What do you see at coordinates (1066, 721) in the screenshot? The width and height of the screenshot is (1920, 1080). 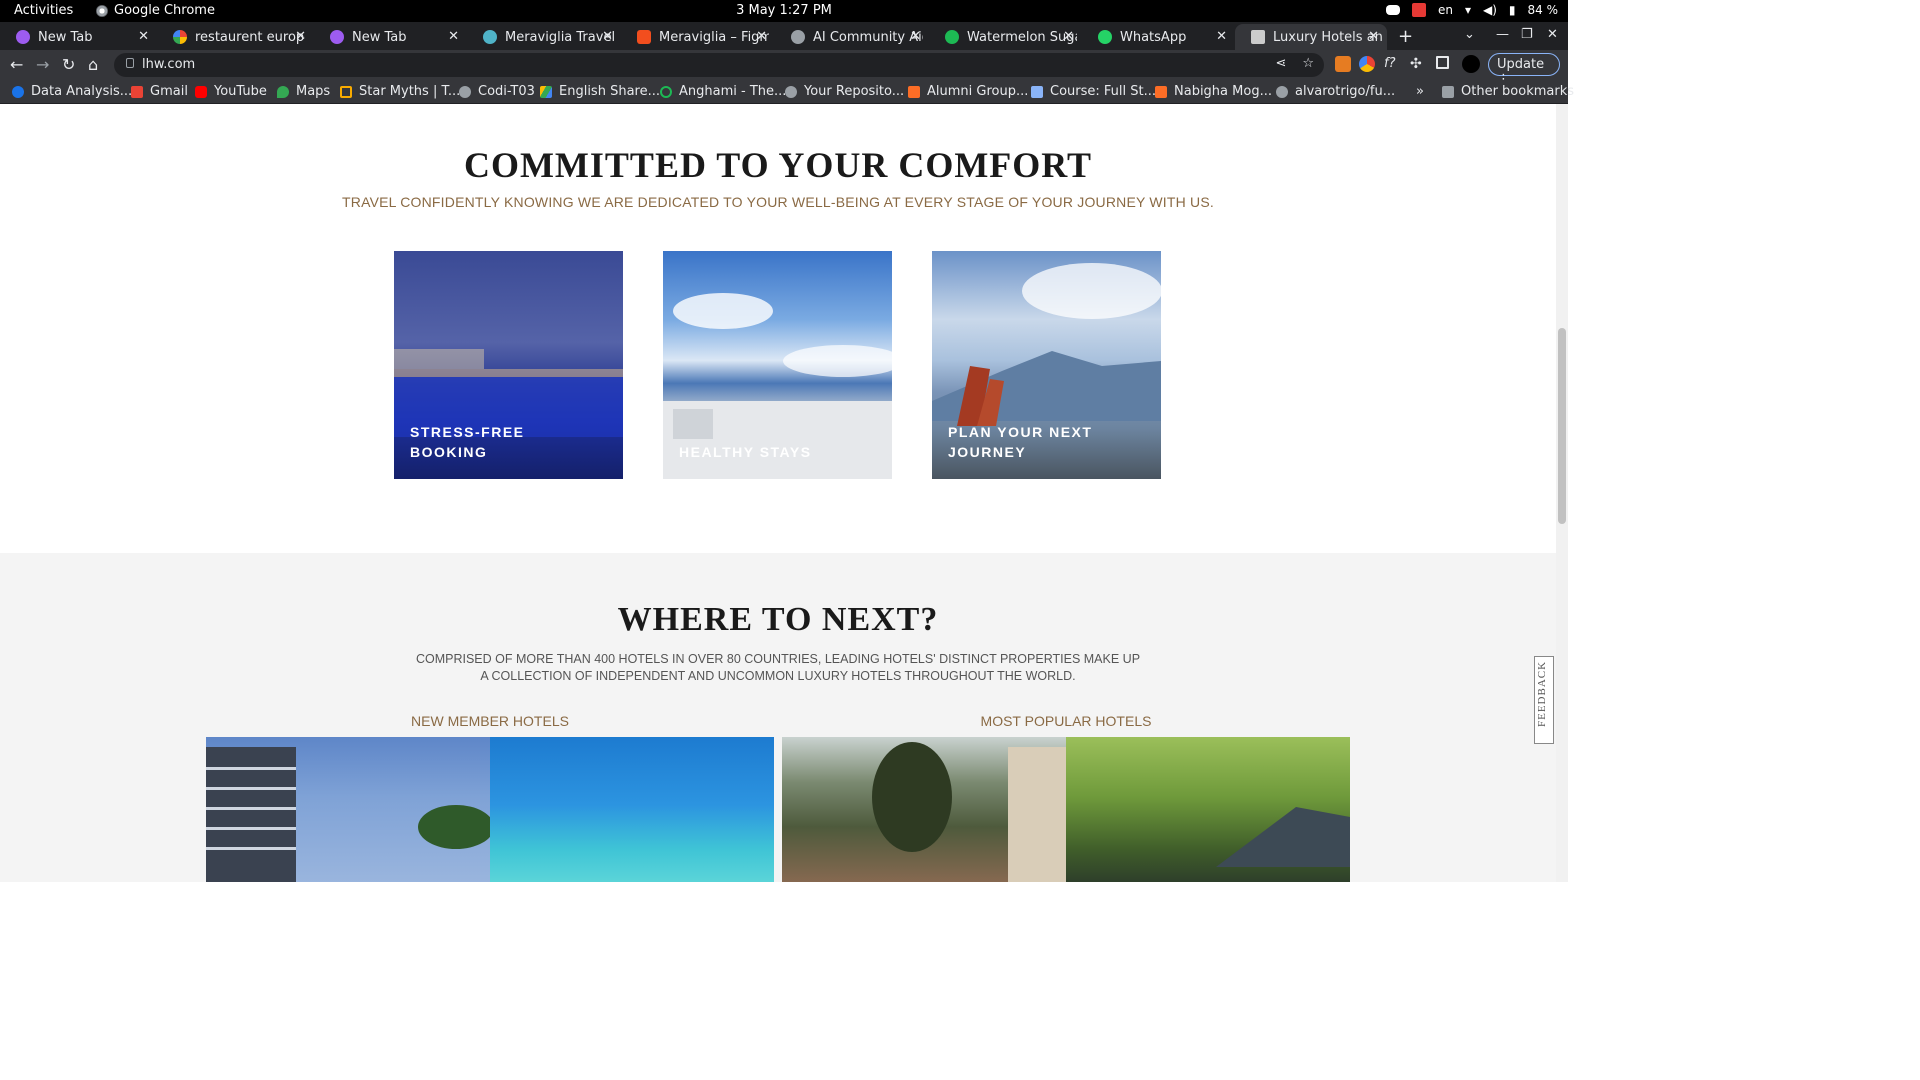 I see `most-popular-hotels-heading: MOST POPULAR HOTELS` at bounding box center [1066, 721].